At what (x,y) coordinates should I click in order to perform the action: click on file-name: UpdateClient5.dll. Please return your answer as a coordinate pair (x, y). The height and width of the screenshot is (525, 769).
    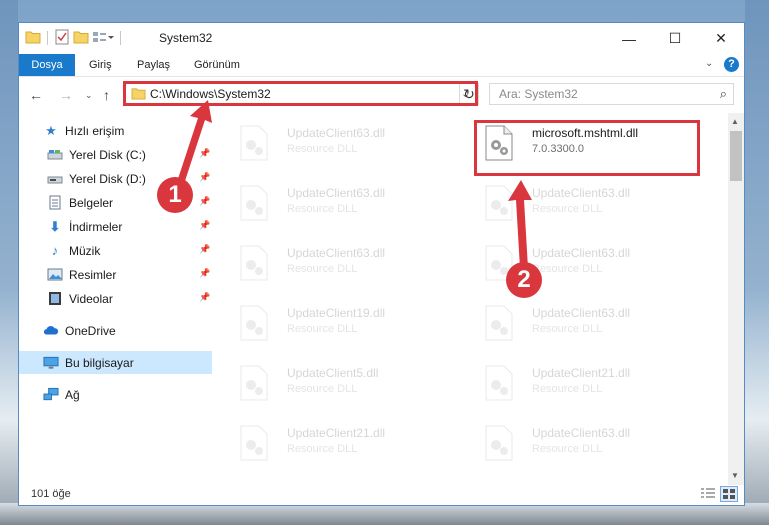
    Looking at the image, I should click on (333, 373).